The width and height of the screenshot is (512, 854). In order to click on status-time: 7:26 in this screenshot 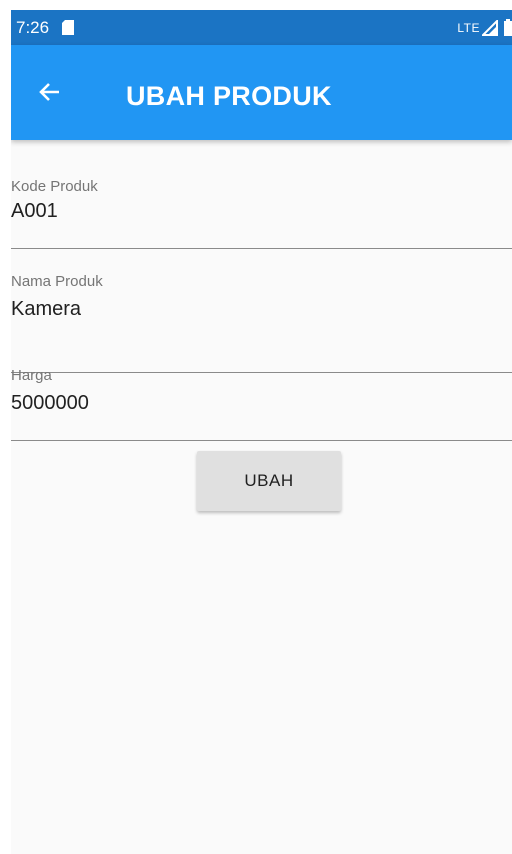, I will do `click(33, 27)`.